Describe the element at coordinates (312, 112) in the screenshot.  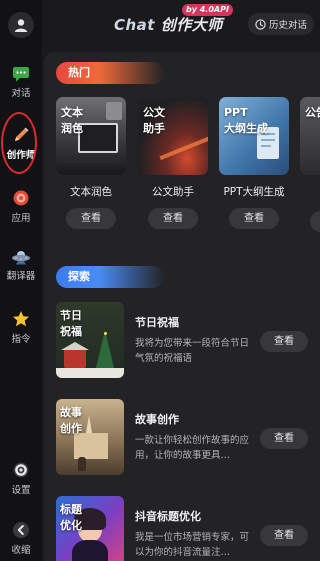
I see `card-overlay-text: 公告` at that location.